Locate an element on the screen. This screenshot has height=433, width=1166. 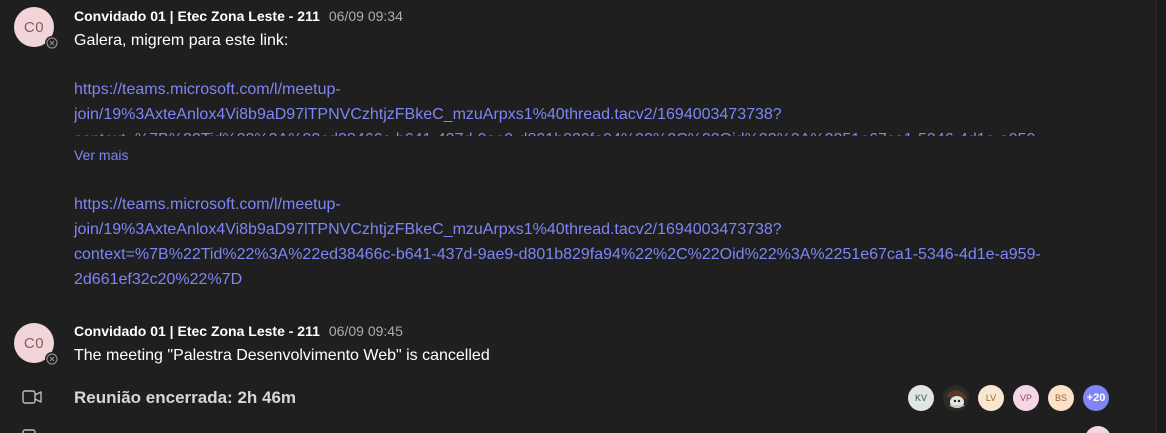
see-more-link: Ver mais is located at coordinates (101, 155).